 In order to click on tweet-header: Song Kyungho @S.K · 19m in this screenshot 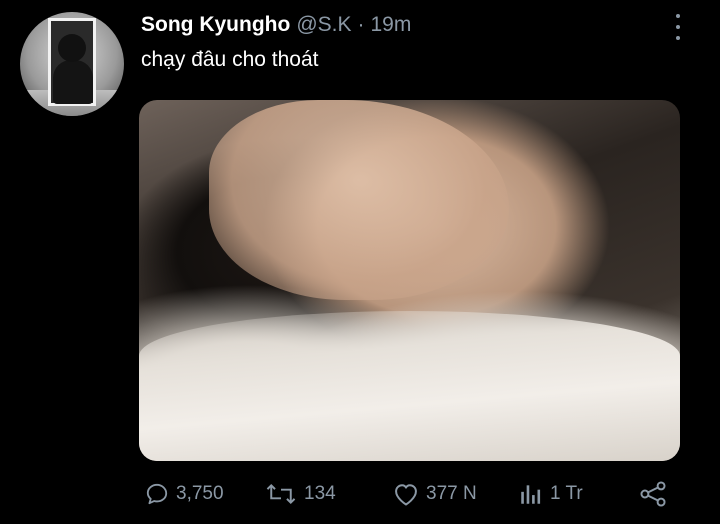, I will do `click(276, 26)`.